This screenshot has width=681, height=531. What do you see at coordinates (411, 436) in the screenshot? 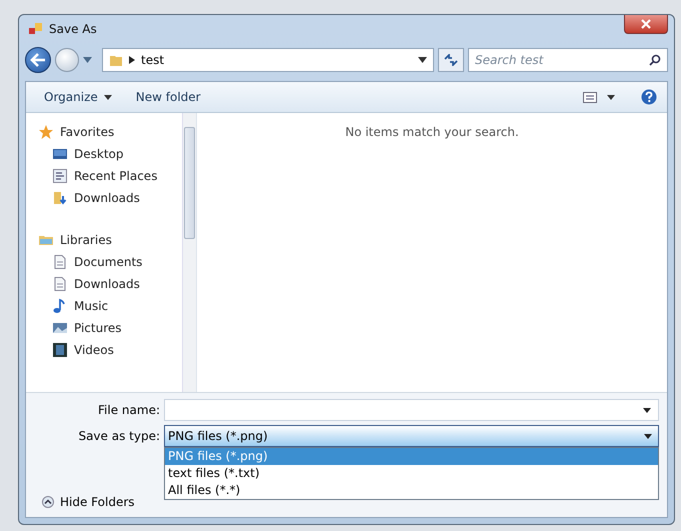
I see `file-type-dropdown: PNG files (*.png)` at bounding box center [411, 436].